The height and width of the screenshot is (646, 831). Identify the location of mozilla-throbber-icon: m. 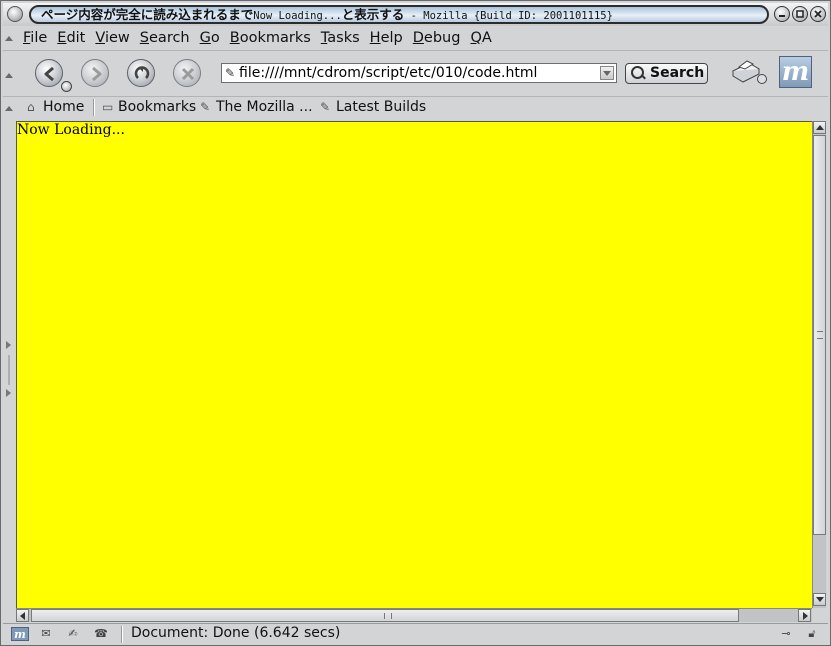
(795, 72).